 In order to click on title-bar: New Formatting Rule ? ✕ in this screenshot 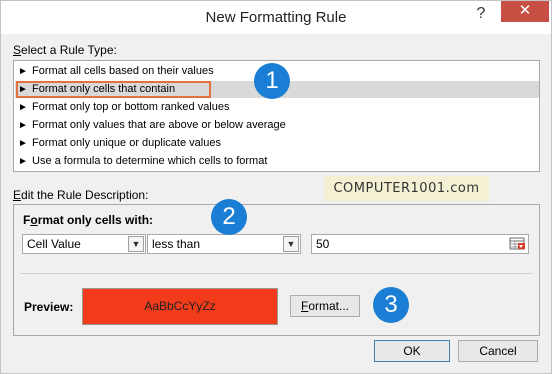, I will do `click(276, 17)`.